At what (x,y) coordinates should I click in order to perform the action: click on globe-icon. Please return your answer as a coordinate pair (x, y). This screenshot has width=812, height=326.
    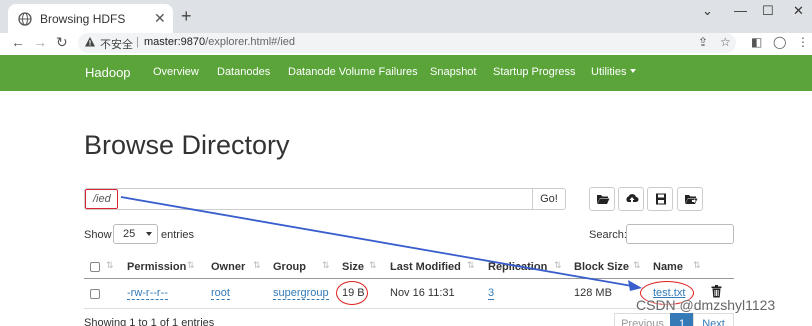
    Looking at the image, I should click on (25, 19).